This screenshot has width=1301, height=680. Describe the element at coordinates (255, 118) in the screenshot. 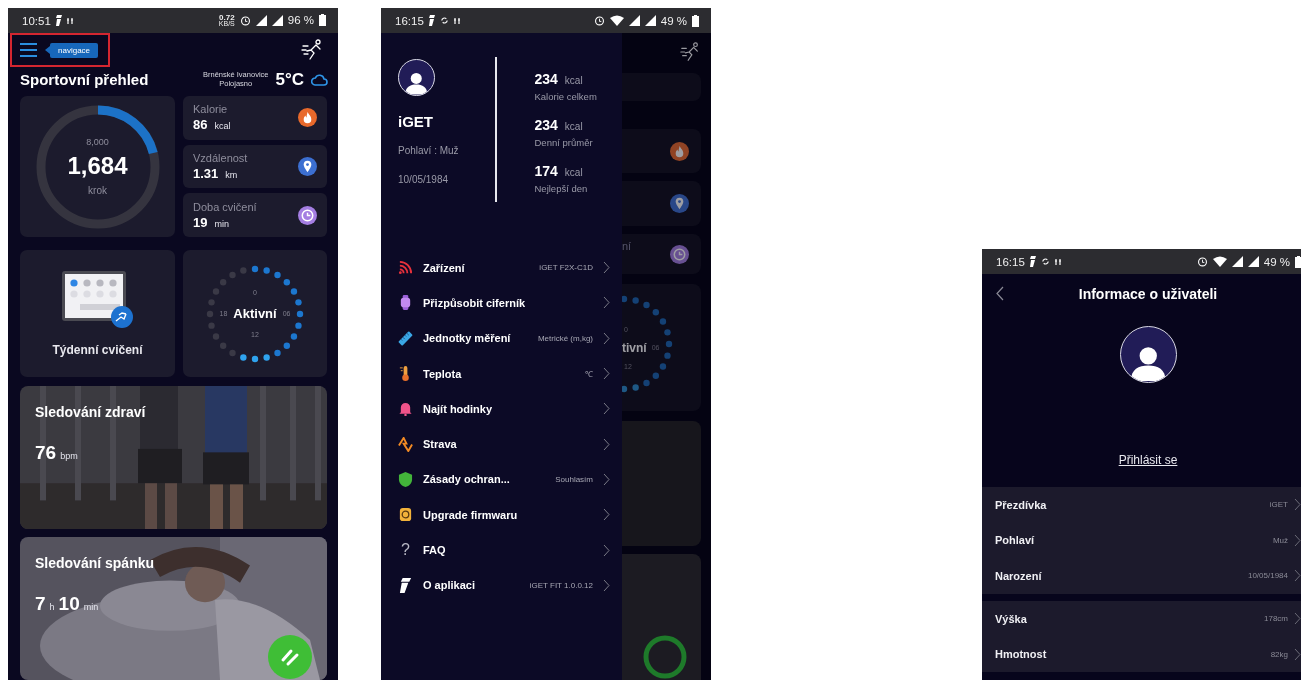

I see `metric-card: Kalorie 86 kcal` at that location.